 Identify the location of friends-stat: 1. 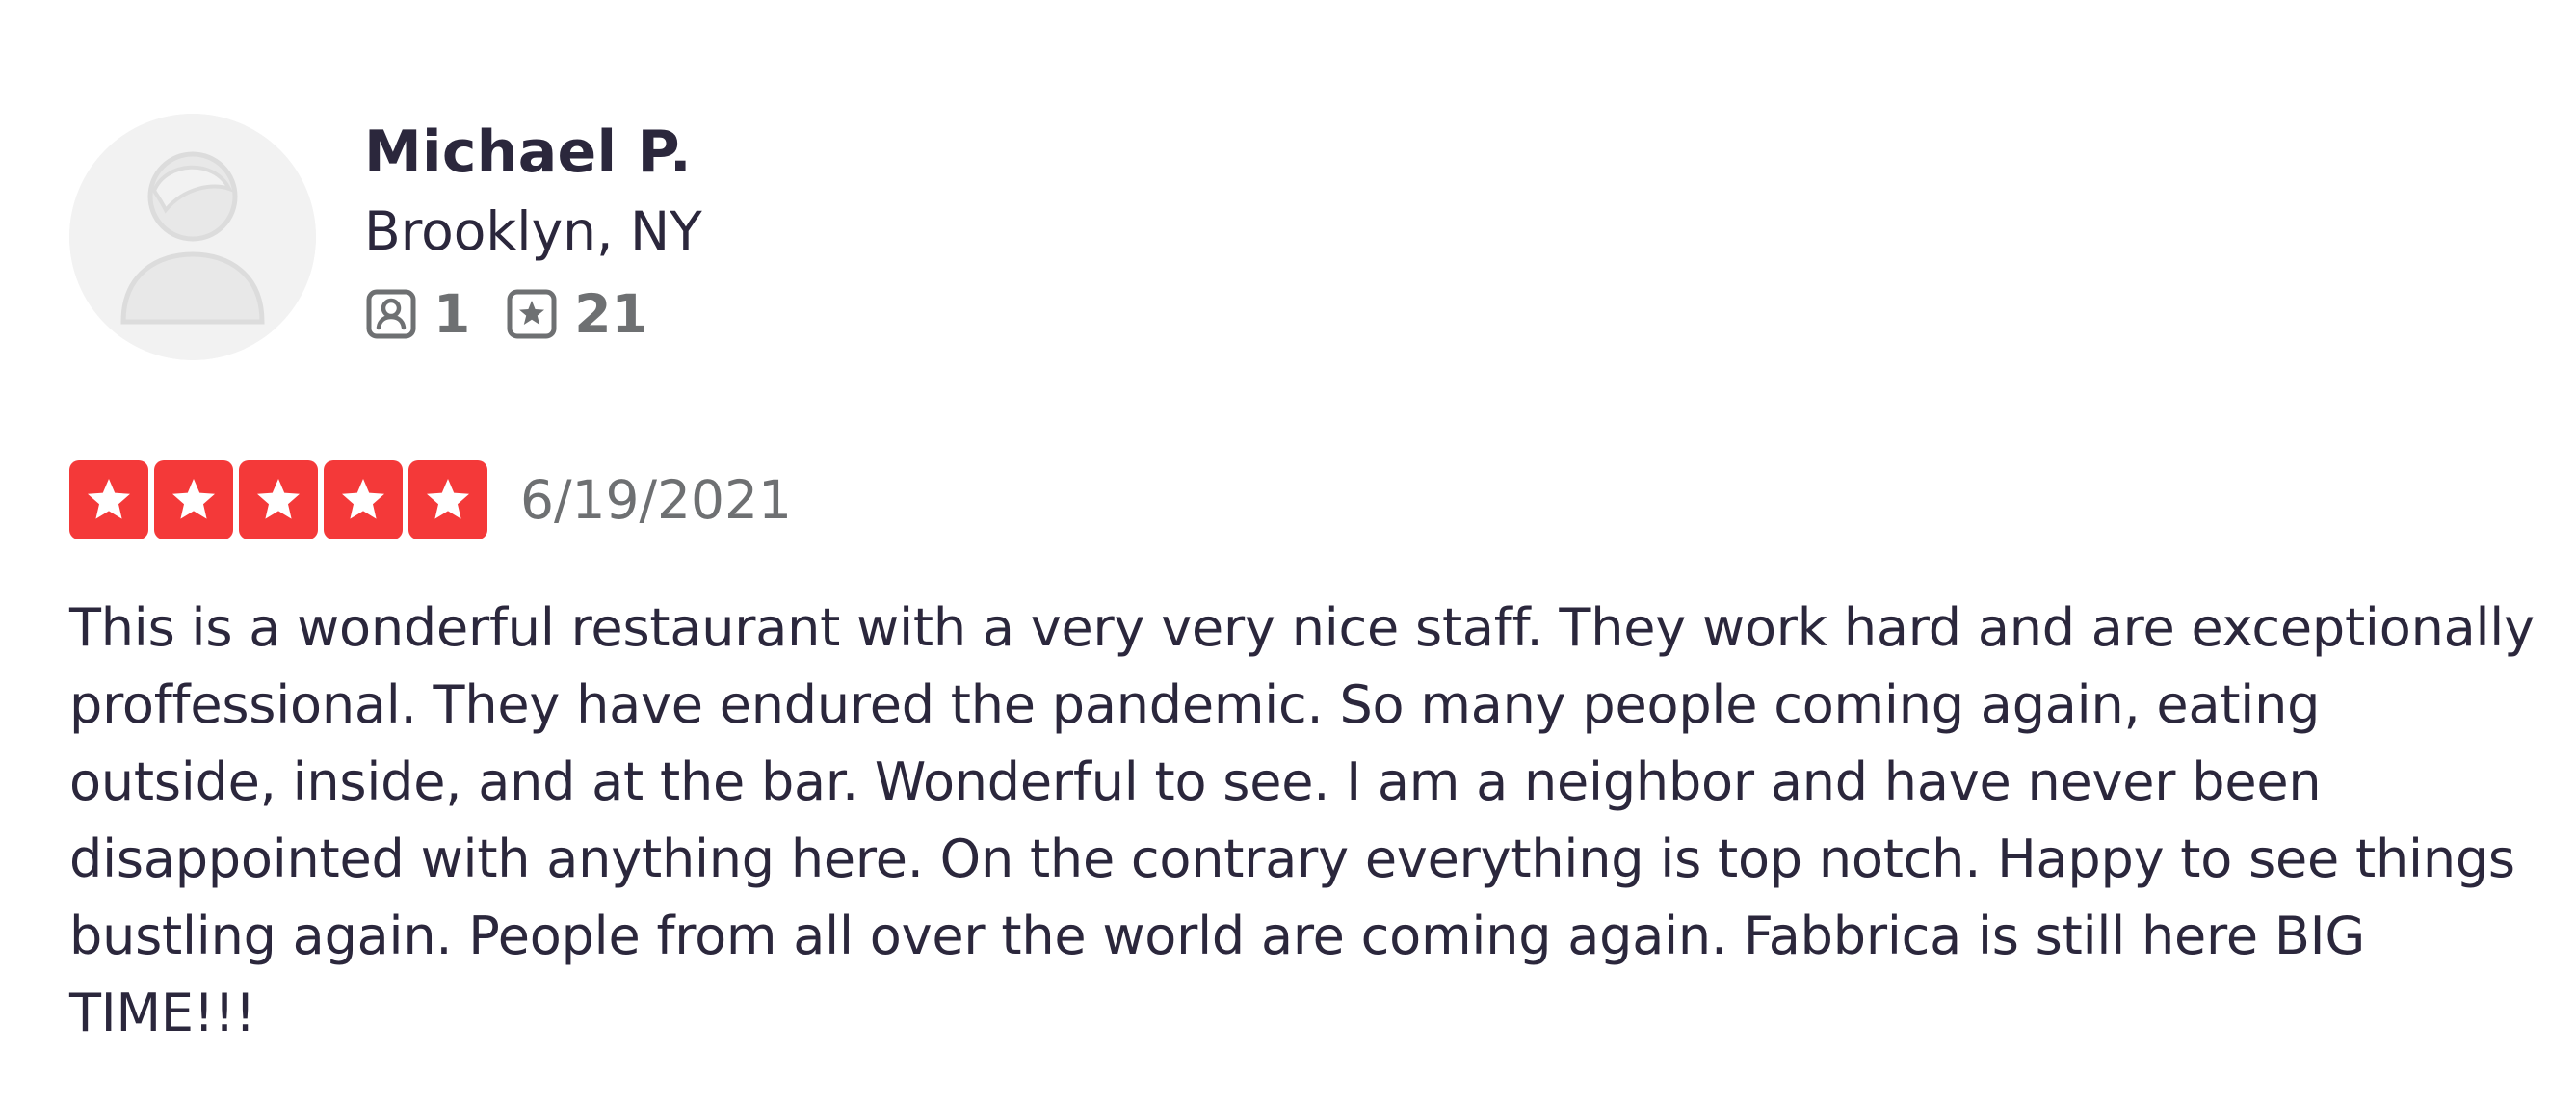
(417, 314).